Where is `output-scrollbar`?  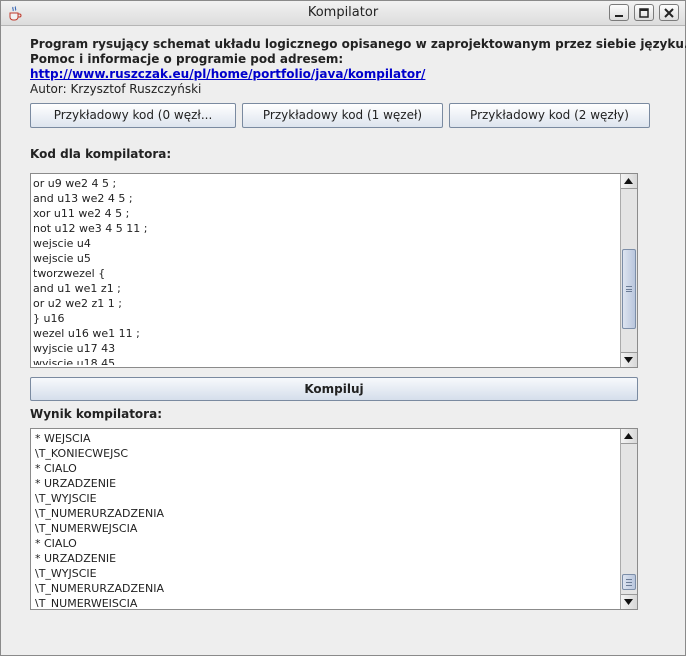
output-scrollbar is located at coordinates (628, 519).